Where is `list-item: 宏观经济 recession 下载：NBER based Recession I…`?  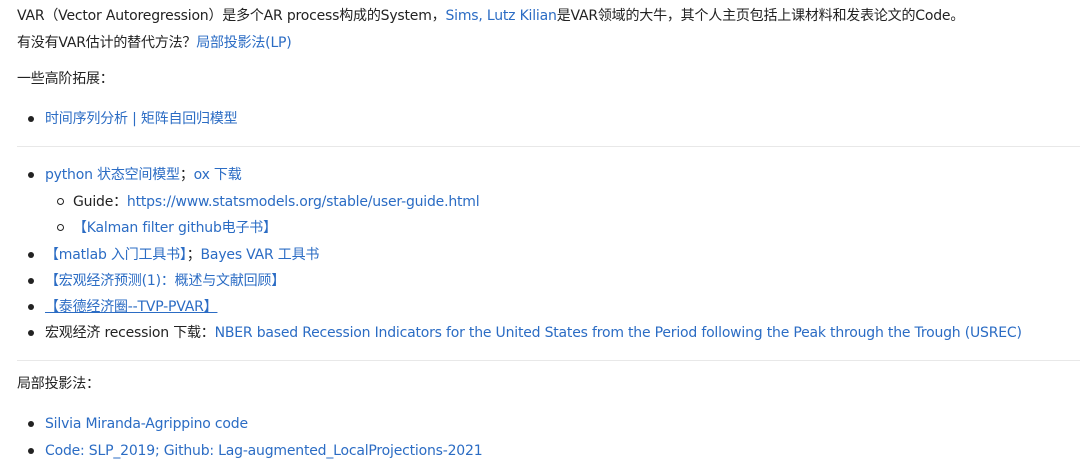
list-item: 宏观经济 recession 下载：NBER based Recession I… is located at coordinates (525, 333).